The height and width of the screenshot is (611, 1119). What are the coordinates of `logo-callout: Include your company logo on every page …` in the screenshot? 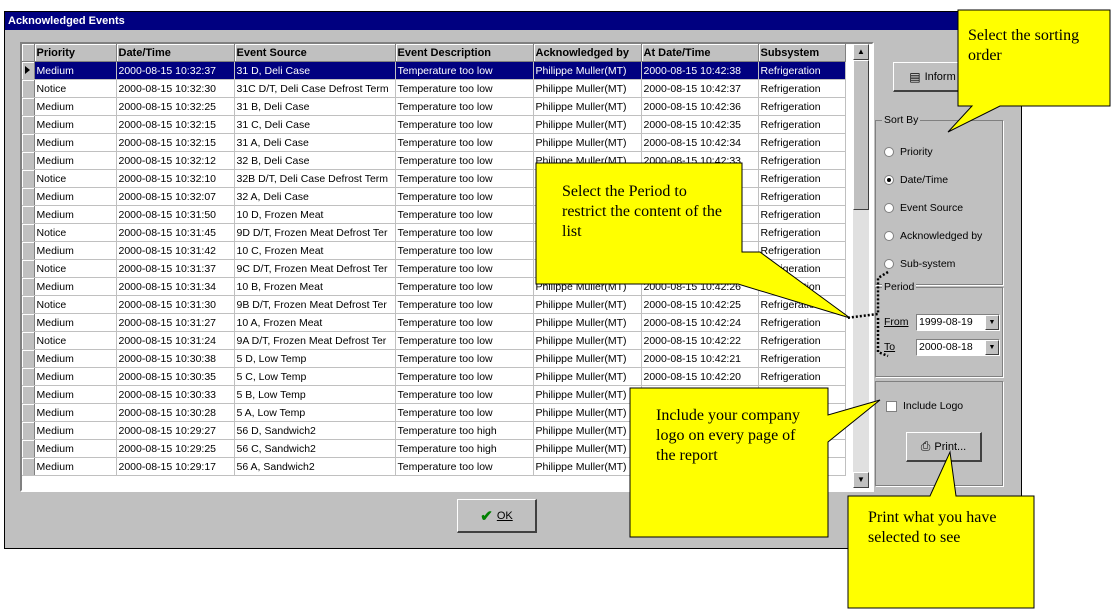 It's located at (728, 435).